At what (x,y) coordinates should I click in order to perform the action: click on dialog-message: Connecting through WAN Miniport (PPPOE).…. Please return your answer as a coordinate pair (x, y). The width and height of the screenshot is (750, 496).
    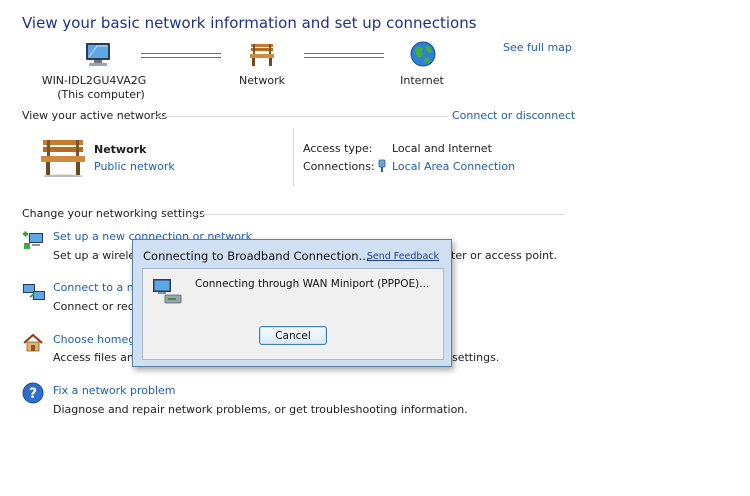
    Looking at the image, I should click on (312, 284).